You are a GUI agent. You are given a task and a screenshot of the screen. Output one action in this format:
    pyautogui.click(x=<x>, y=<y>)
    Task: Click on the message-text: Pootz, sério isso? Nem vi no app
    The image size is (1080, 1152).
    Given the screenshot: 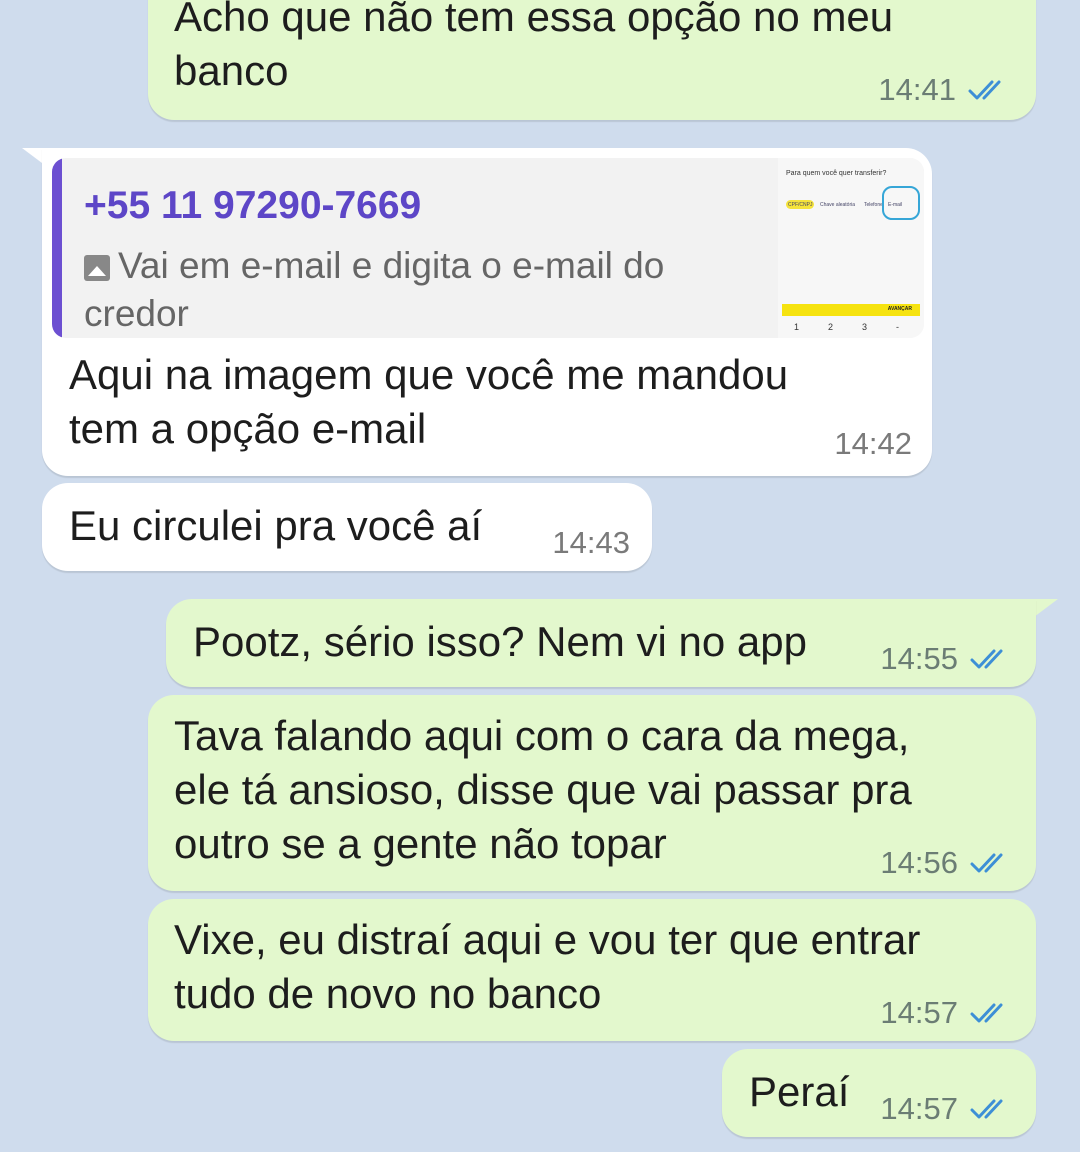 What is the action you would take?
    pyautogui.click(x=500, y=641)
    